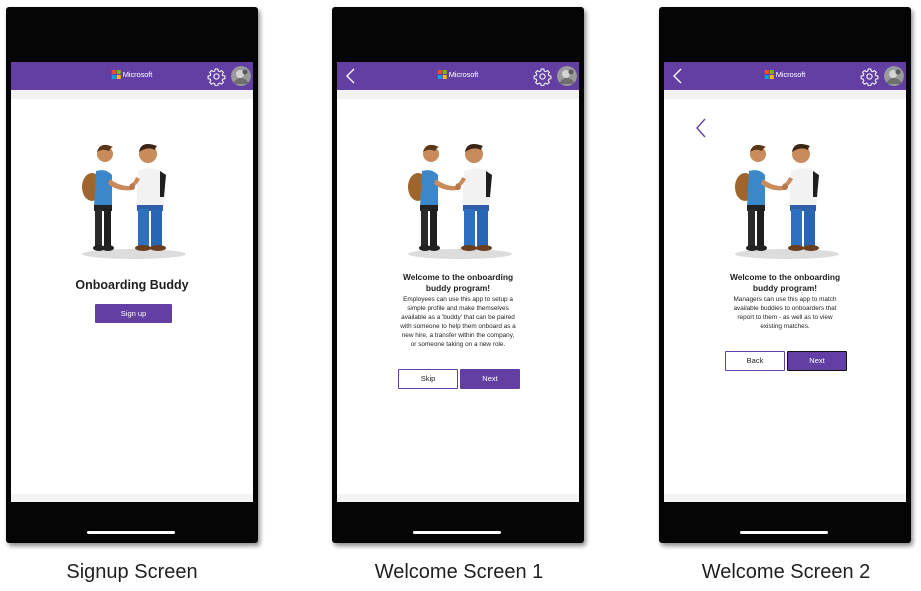  Describe the element at coordinates (755, 361) in the screenshot. I see `back-button: Back` at that location.